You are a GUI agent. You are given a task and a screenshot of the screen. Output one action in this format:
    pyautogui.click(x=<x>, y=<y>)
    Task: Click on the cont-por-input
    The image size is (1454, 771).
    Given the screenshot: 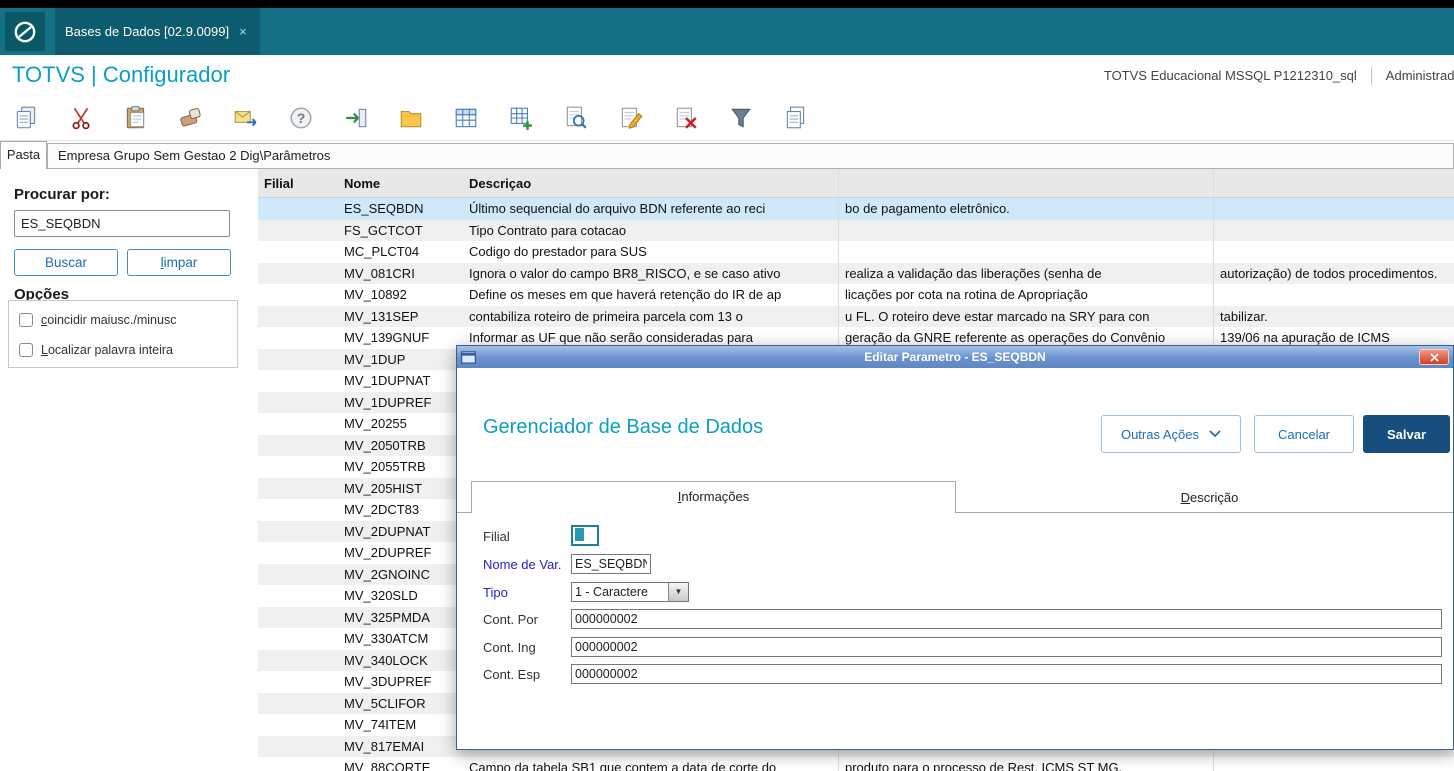 What is the action you would take?
    pyautogui.click(x=1006, y=619)
    